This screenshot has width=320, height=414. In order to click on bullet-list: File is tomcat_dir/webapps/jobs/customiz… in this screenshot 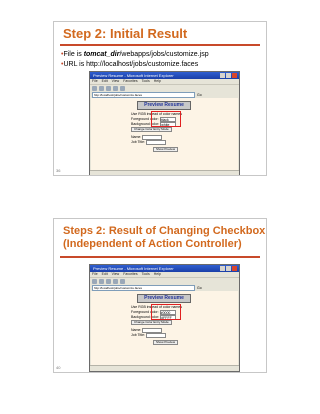, I will do `click(135, 60)`.